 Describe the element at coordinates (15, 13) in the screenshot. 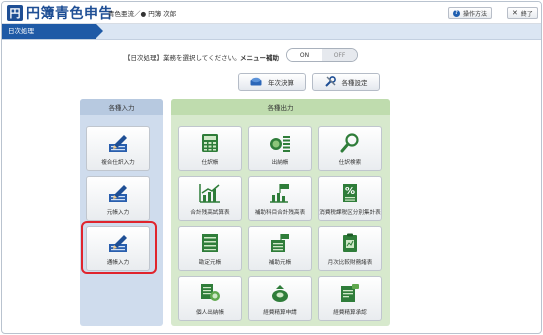

I see `logo-mark-icon: 円` at that location.